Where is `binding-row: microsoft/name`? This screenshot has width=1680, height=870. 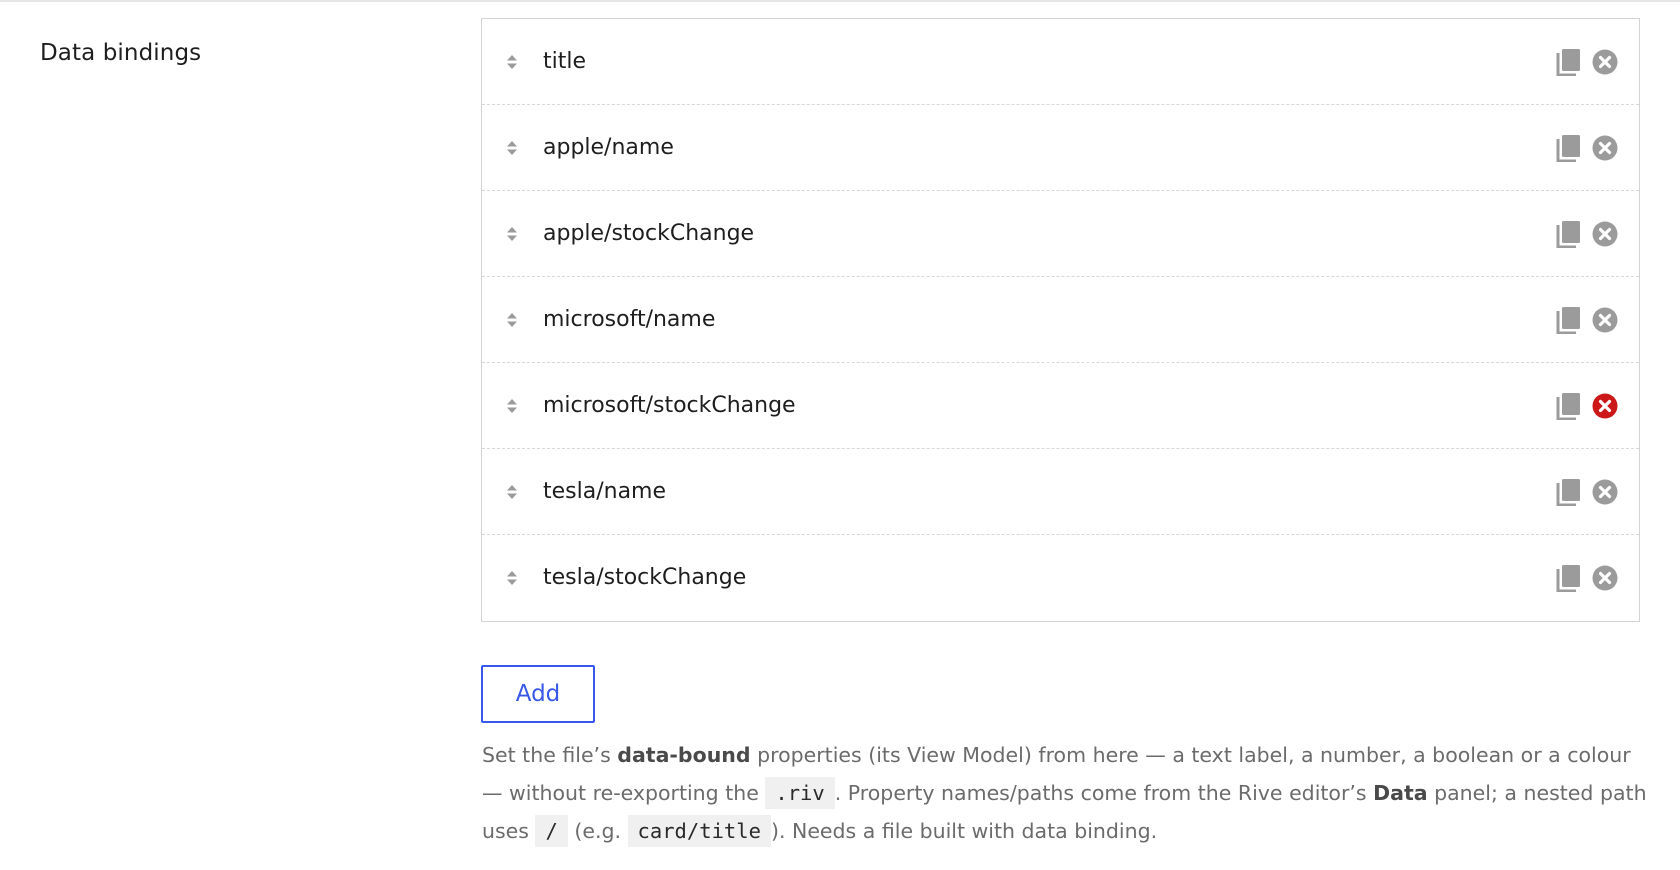 binding-row: microsoft/name is located at coordinates (1060, 320).